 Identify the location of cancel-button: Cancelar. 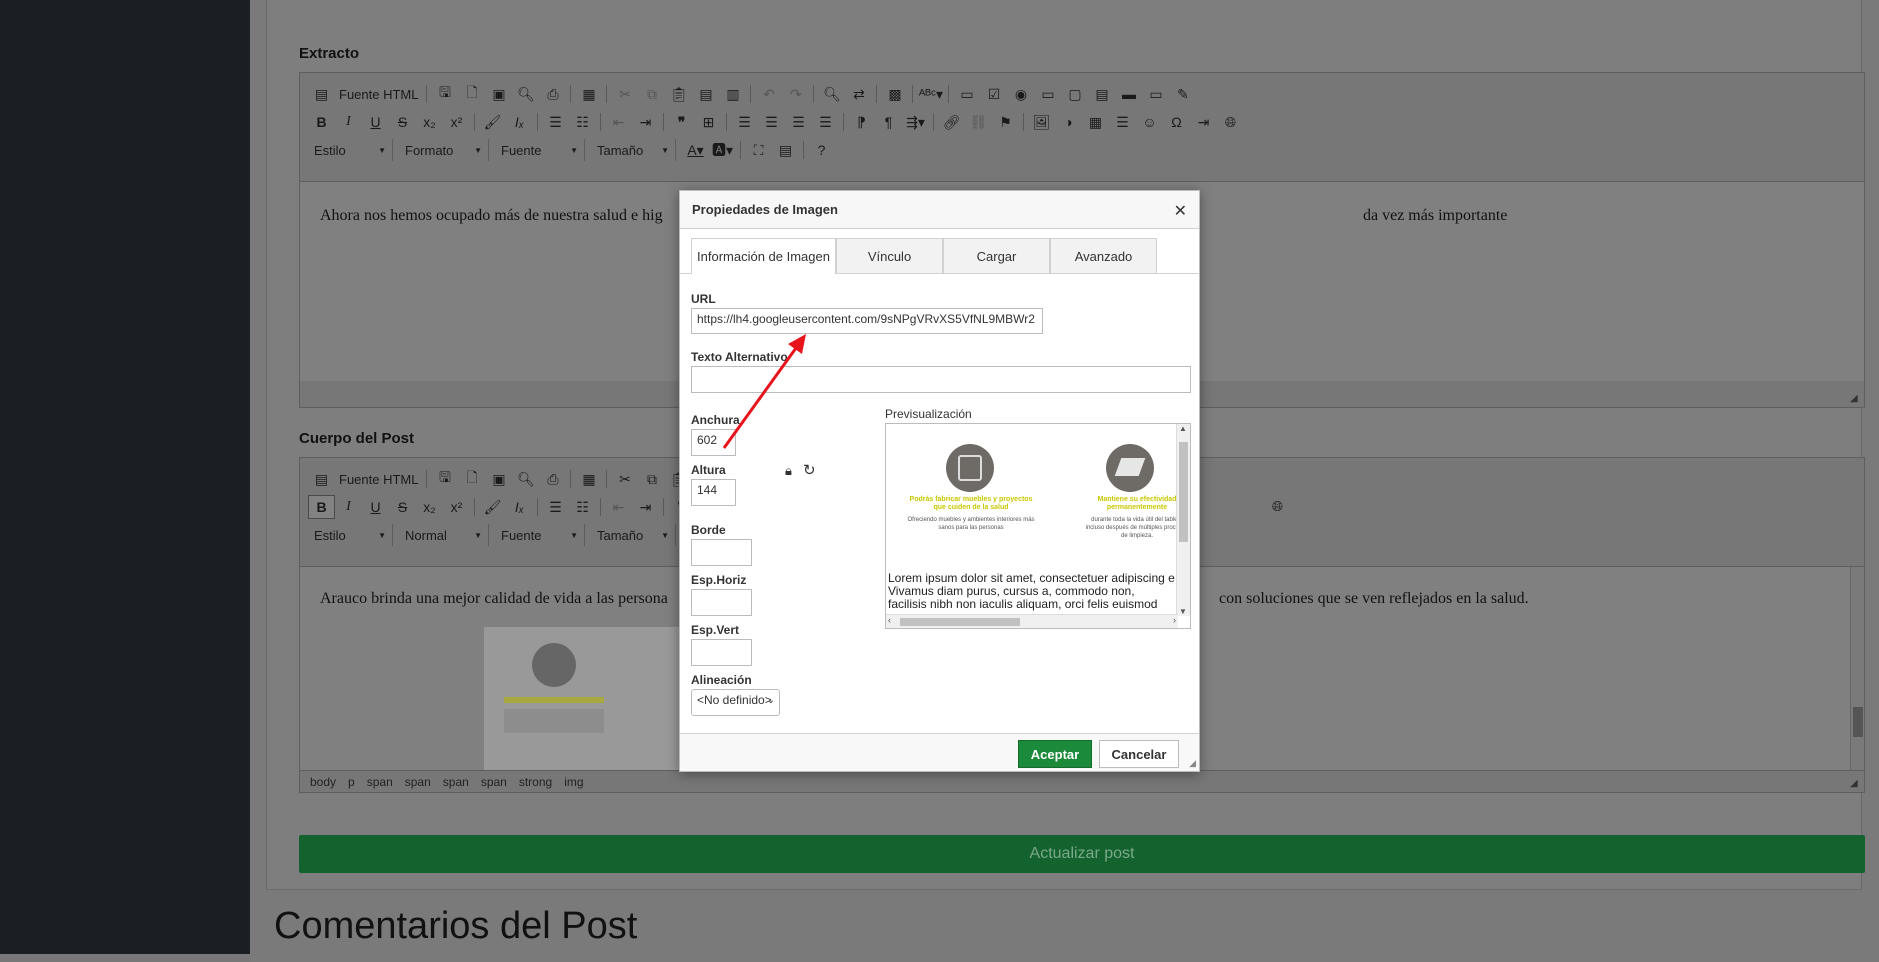
(1139, 754).